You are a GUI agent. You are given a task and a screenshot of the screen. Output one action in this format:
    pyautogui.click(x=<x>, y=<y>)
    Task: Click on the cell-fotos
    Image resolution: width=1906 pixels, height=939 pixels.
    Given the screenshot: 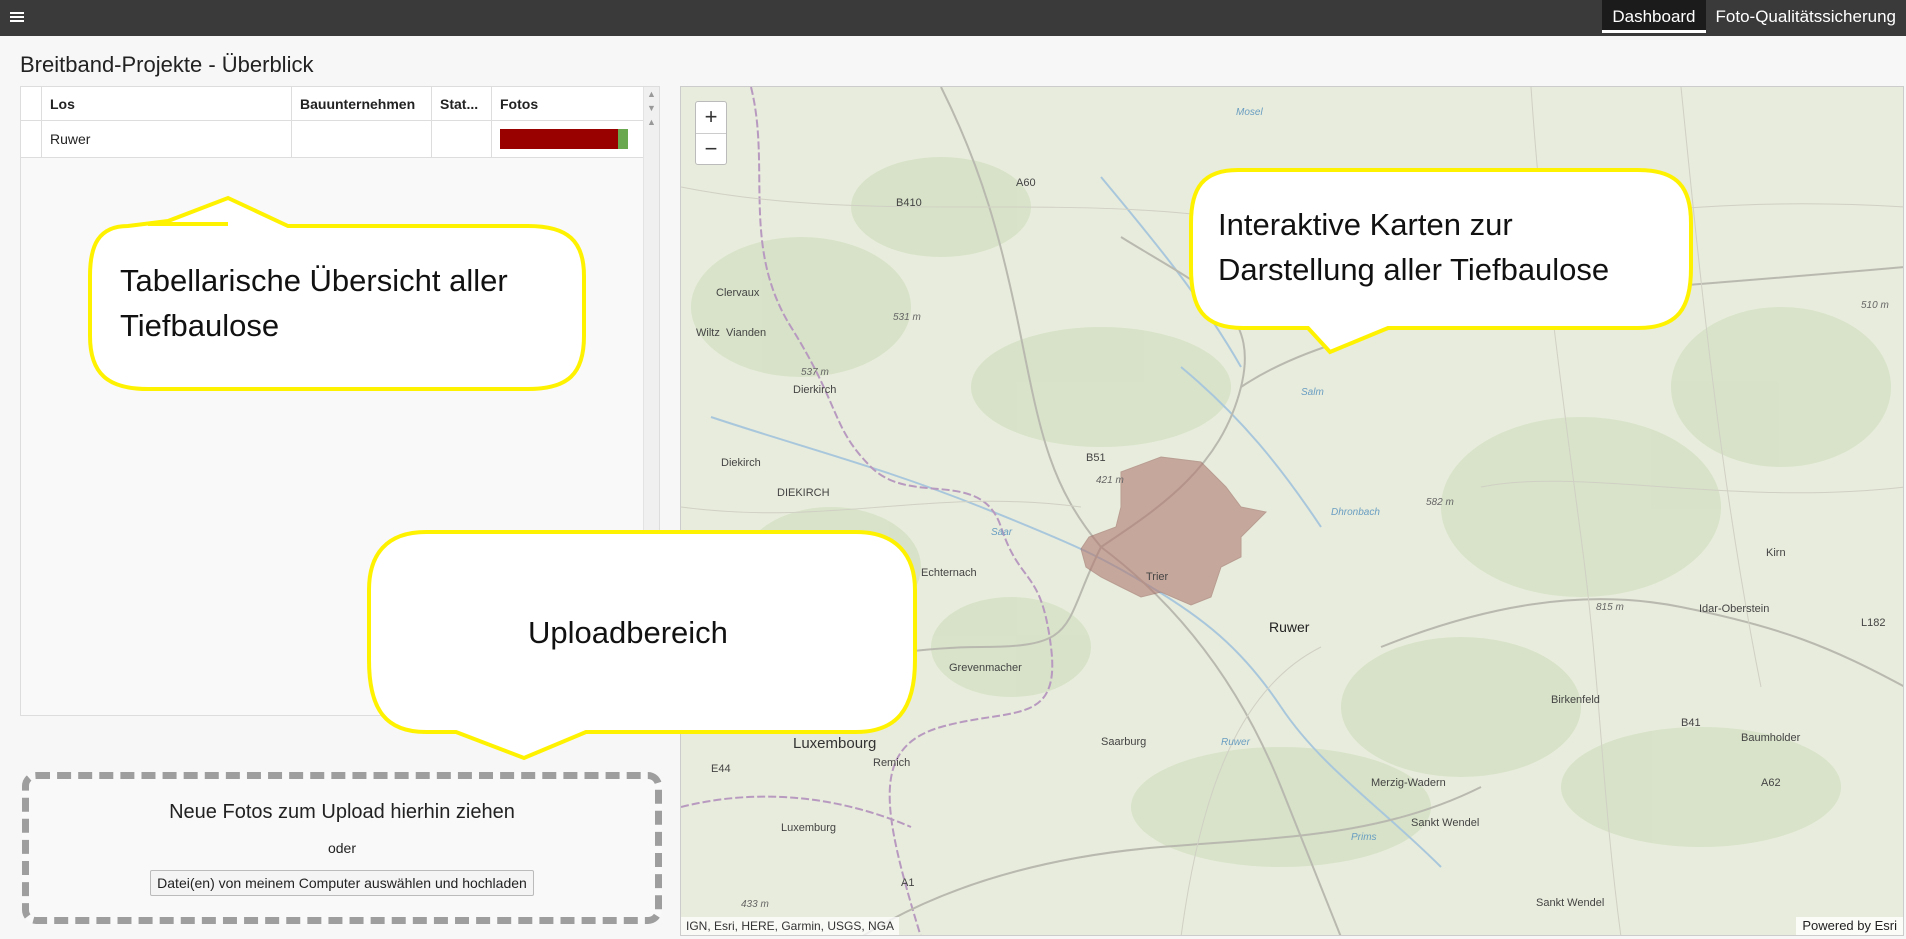 What is the action you would take?
    pyautogui.click(x=568, y=139)
    